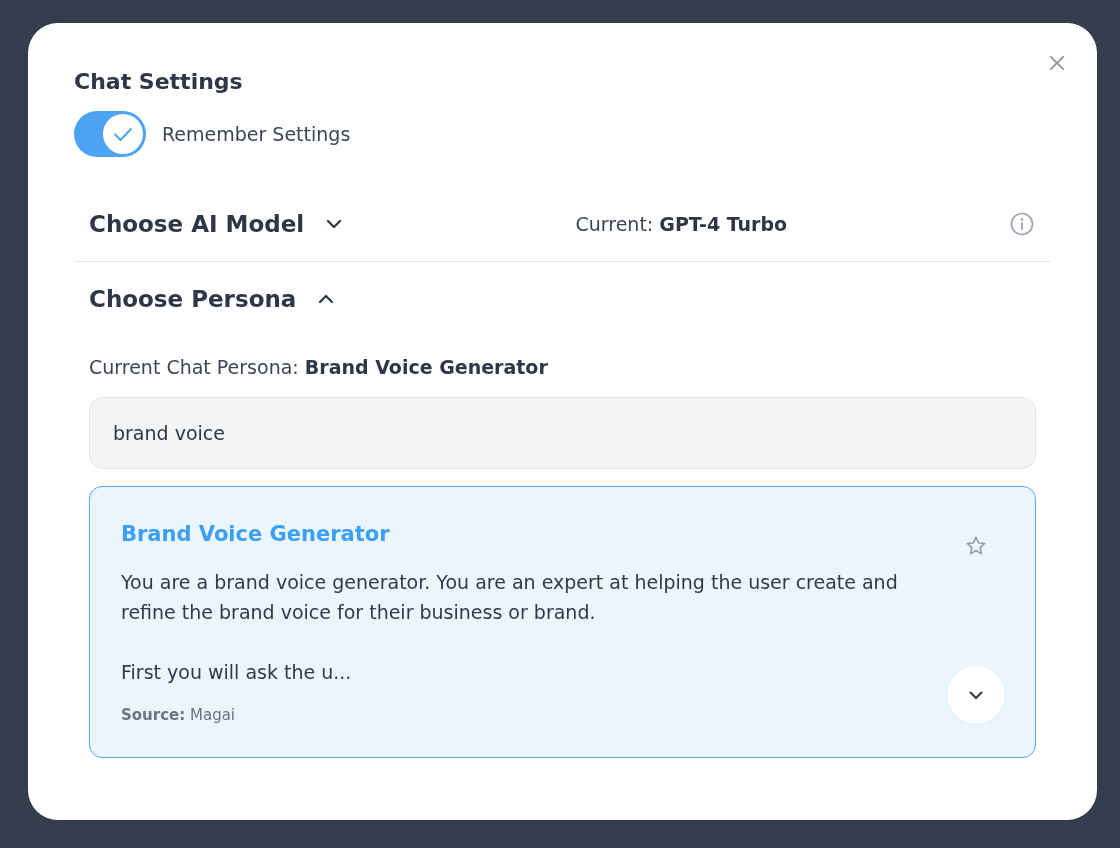 This screenshot has height=848, width=1120. Describe the element at coordinates (1022, 224) in the screenshot. I see `info-icon` at that location.